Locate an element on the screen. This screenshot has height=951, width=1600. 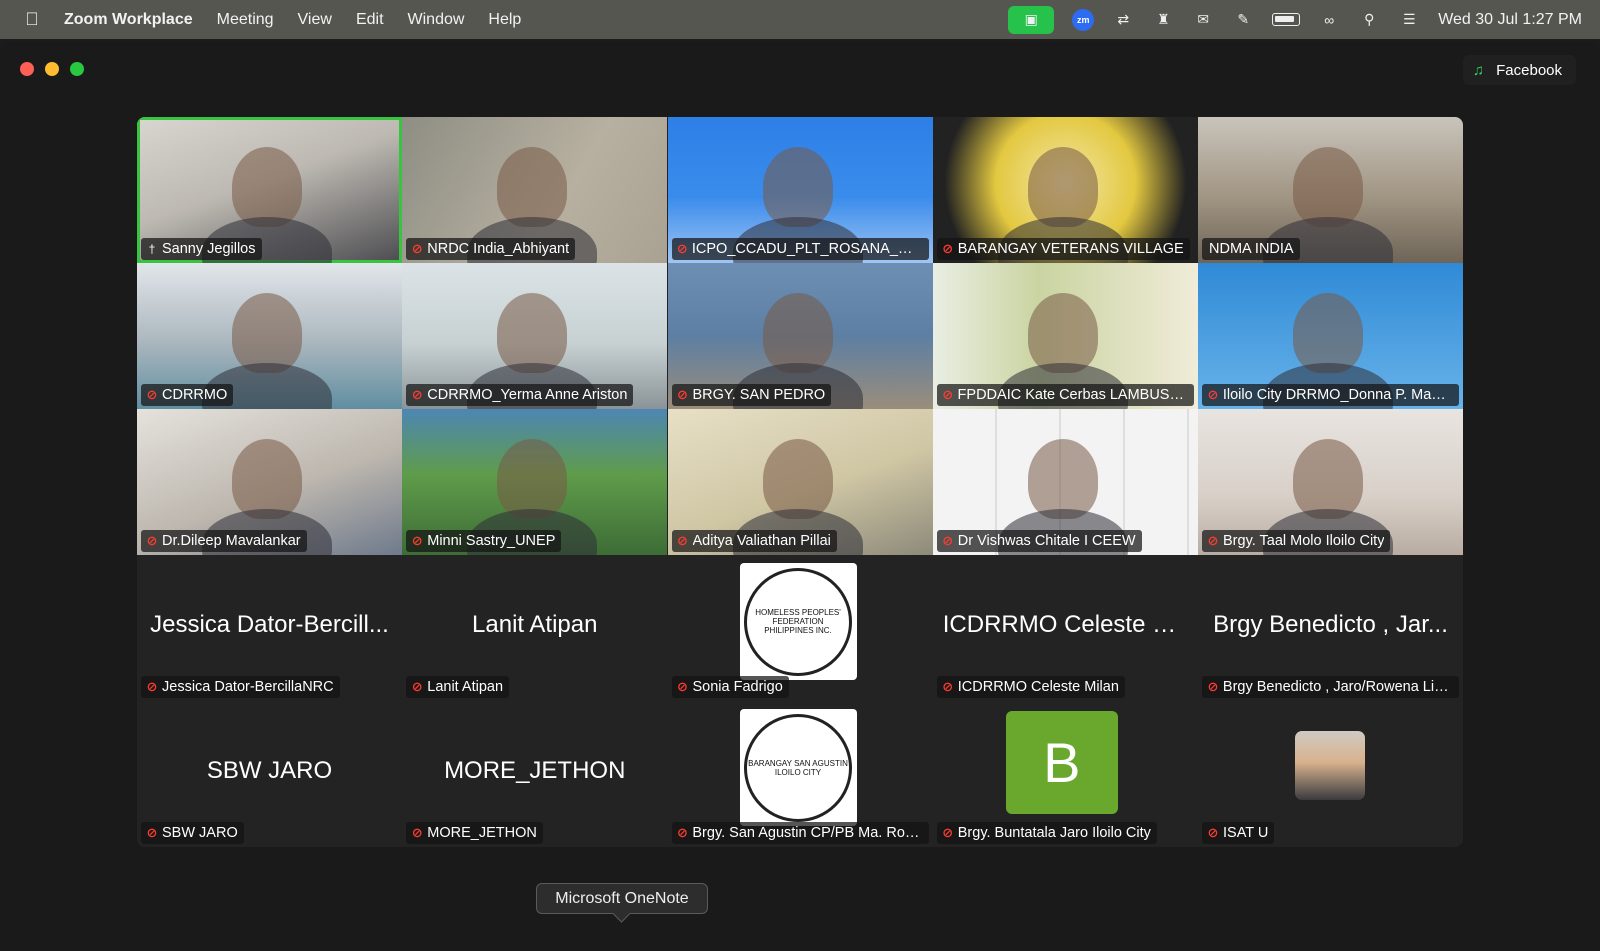
participant-name: BRGY. SAN PEDRO is located at coordinates (759, 395).